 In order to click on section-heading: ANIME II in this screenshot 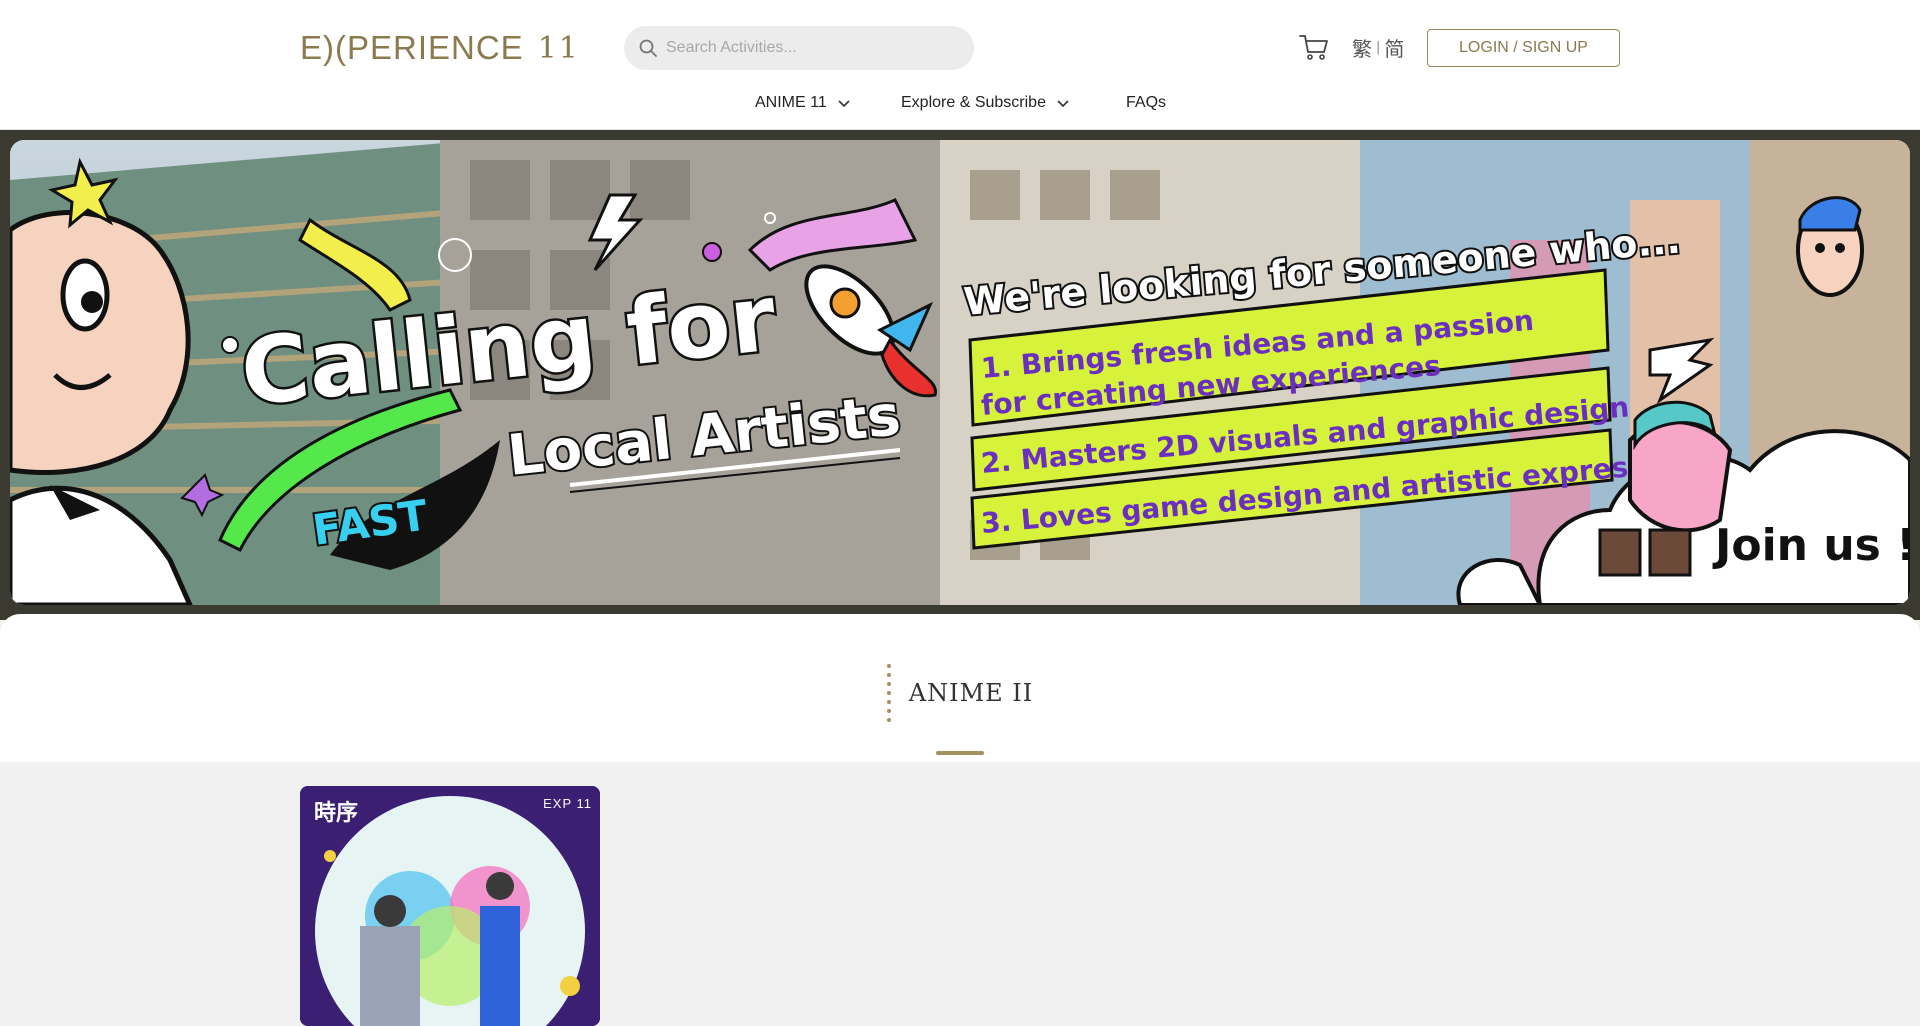, I will do `click(971, 693)`.